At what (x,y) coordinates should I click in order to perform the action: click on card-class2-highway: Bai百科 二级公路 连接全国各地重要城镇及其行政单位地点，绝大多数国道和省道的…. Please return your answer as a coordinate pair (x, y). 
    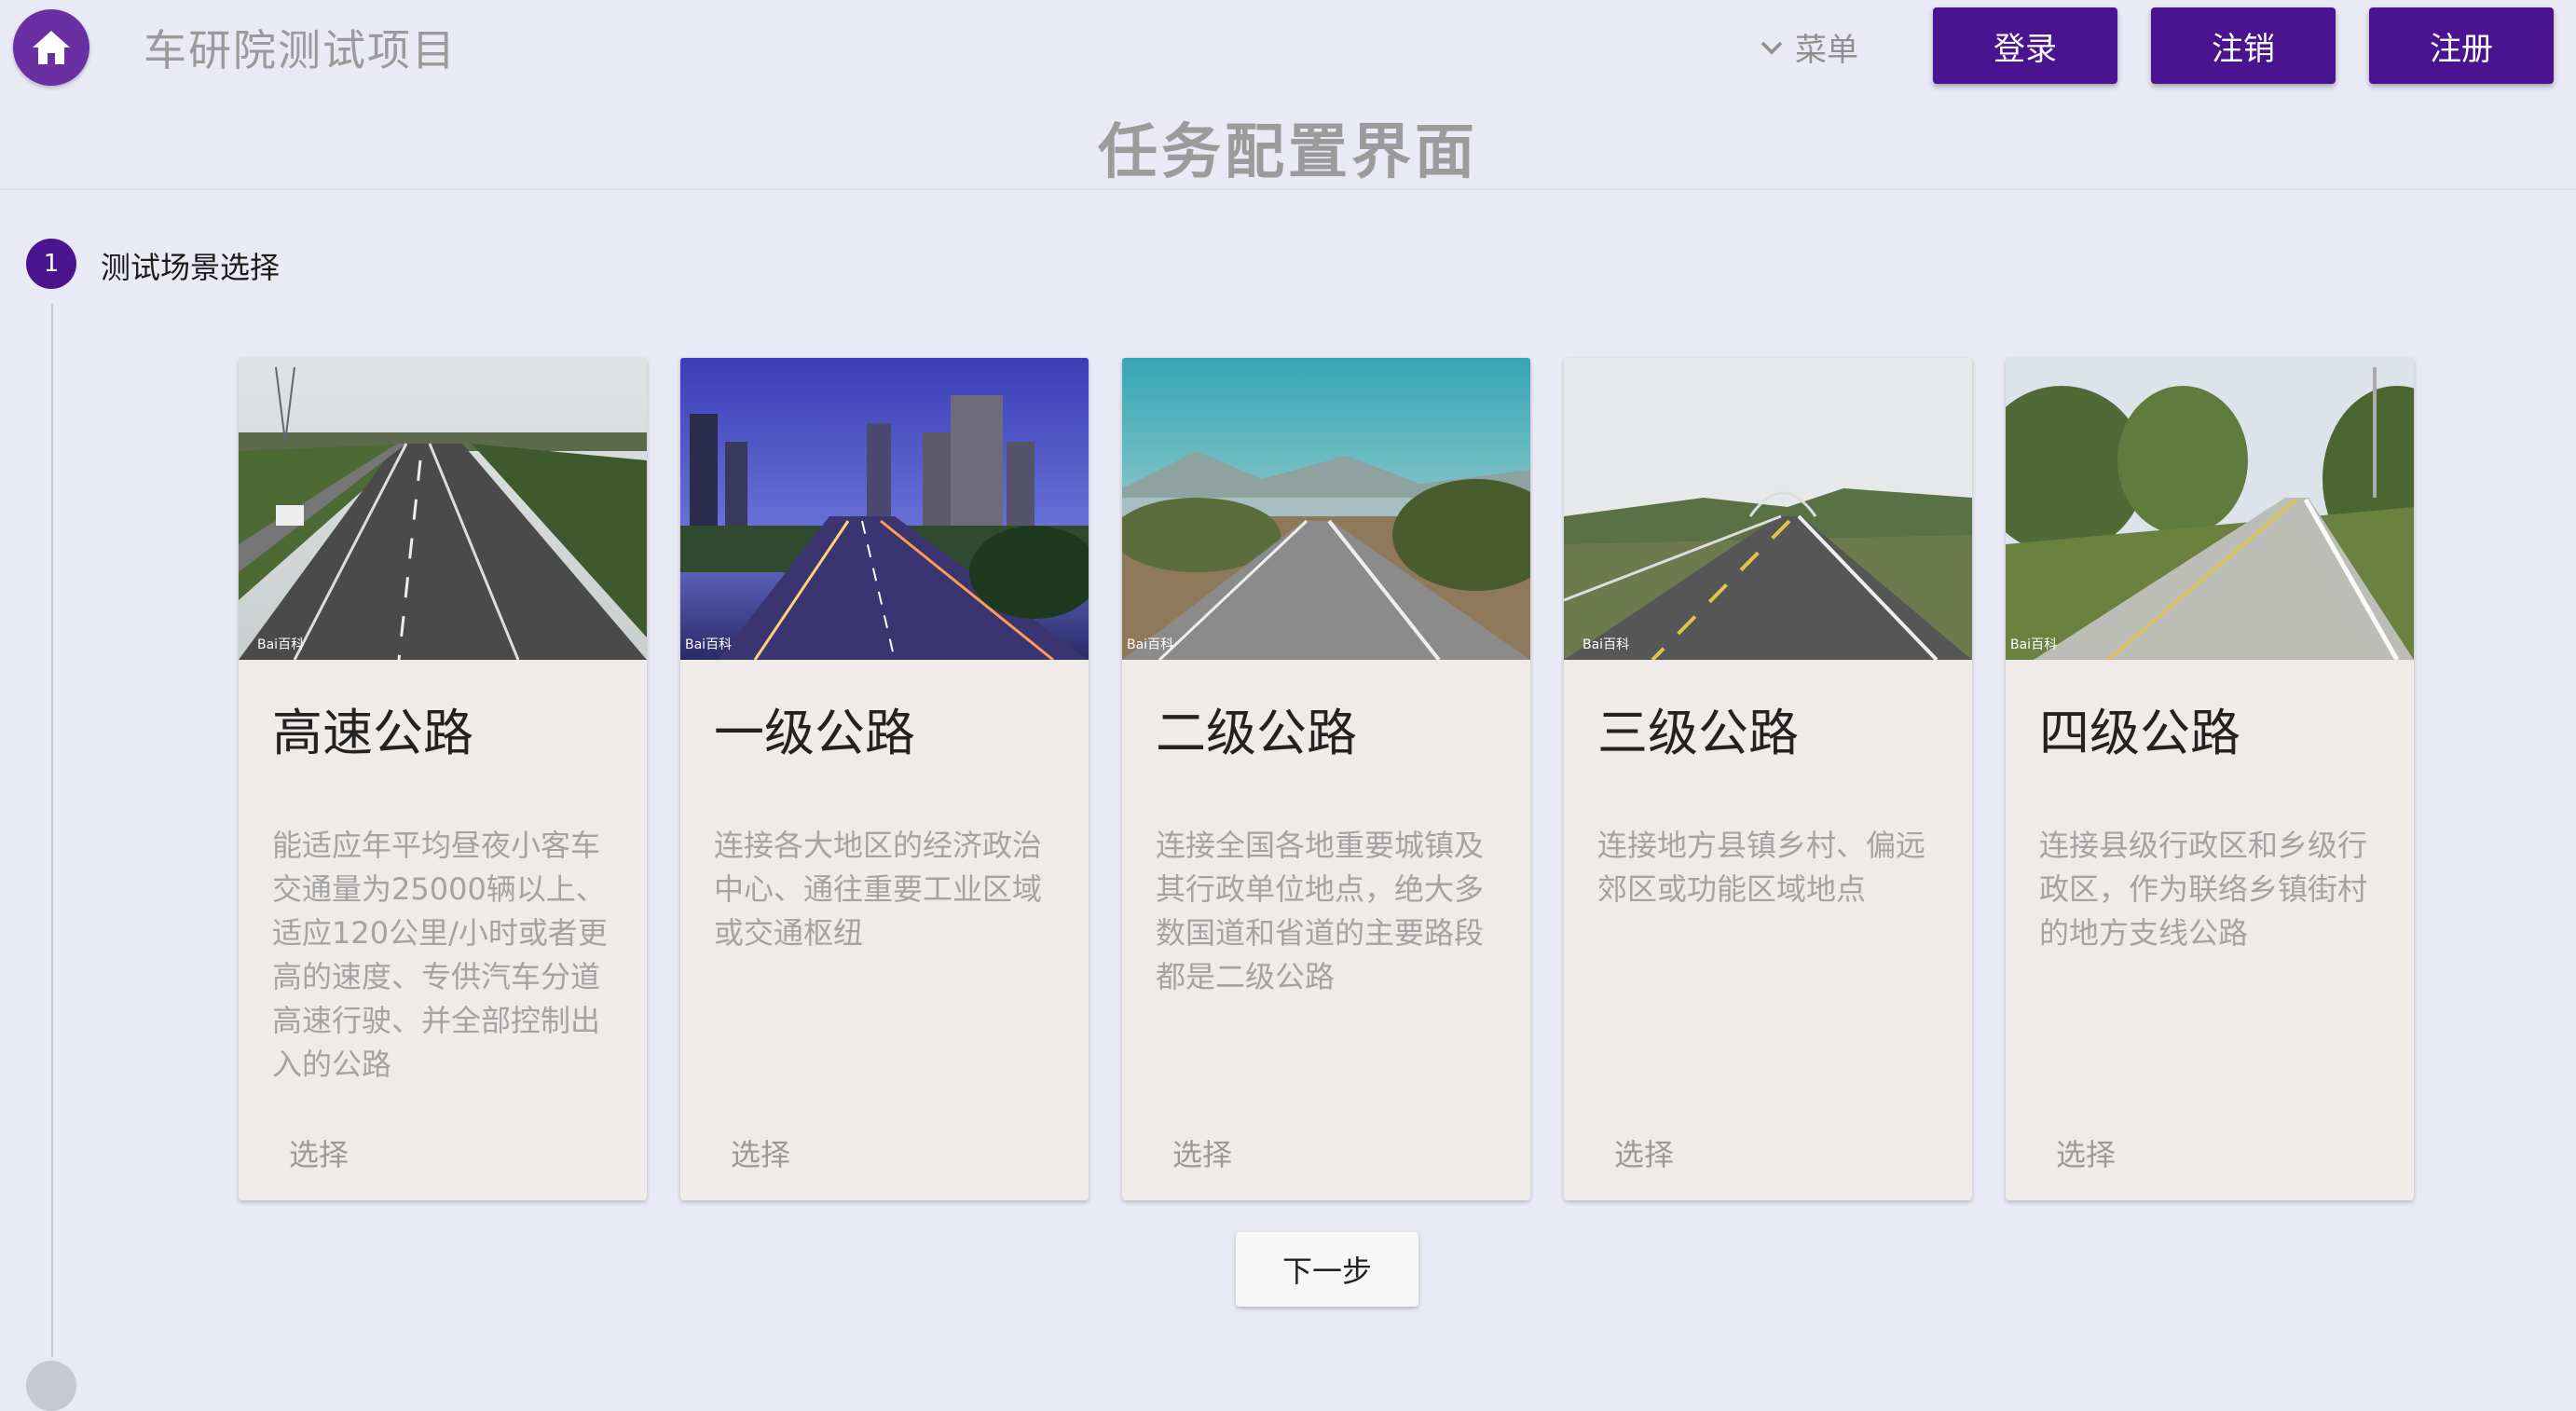
    Looking at the image, I should click on (1326, 779).